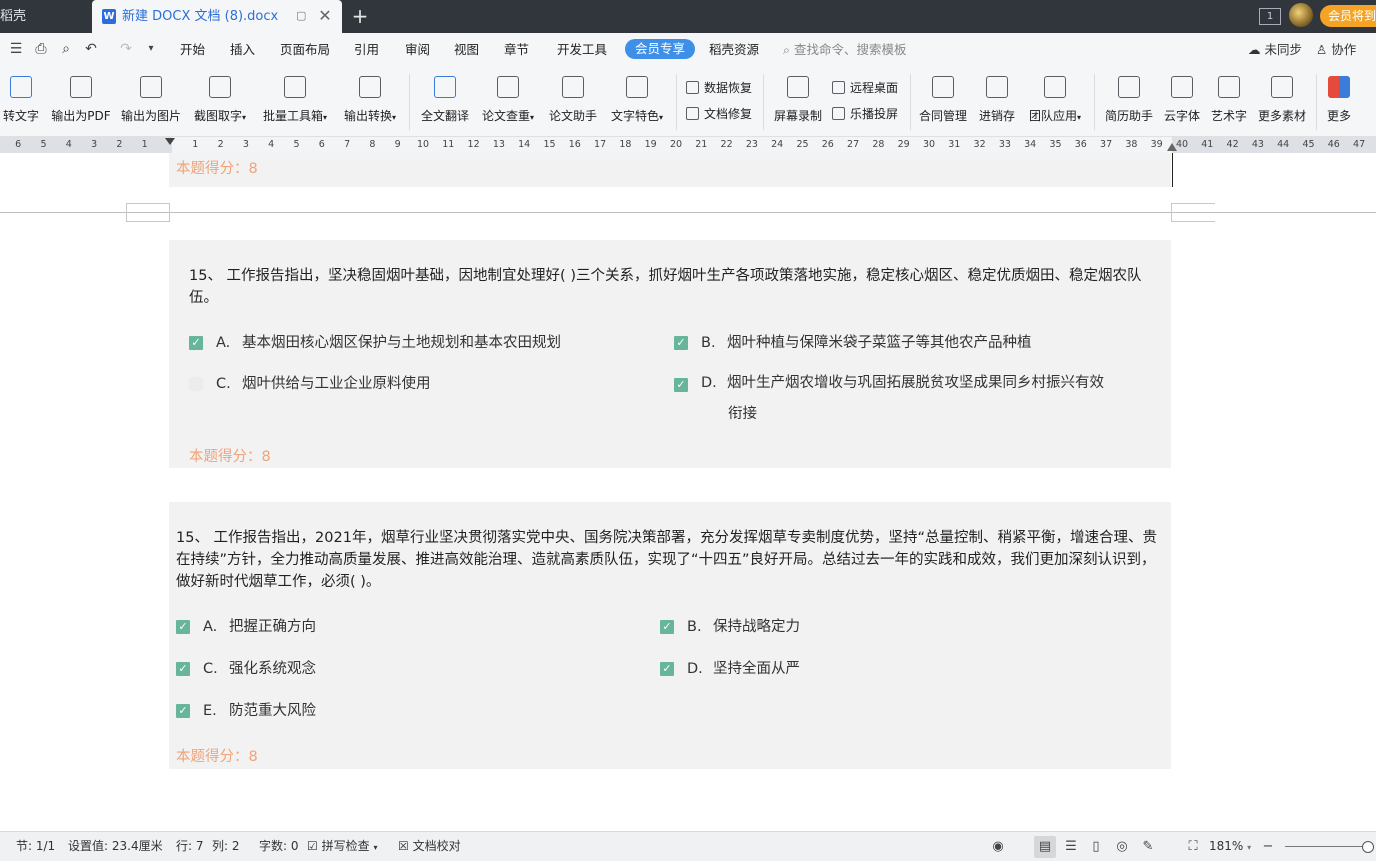 The width and height of the screenshot is (1376, 862). I want to click on fit-page-icon: ⛶, so click(1193, 847).